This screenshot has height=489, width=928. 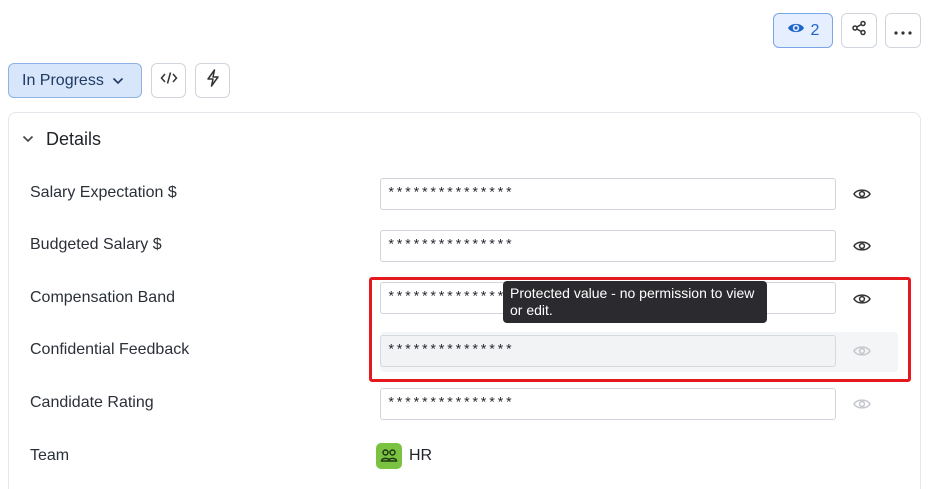 What do you see at coordinates (50, 455) in the screenshot?
I see `field-label-team: Team` at bounding box center [50, 455].